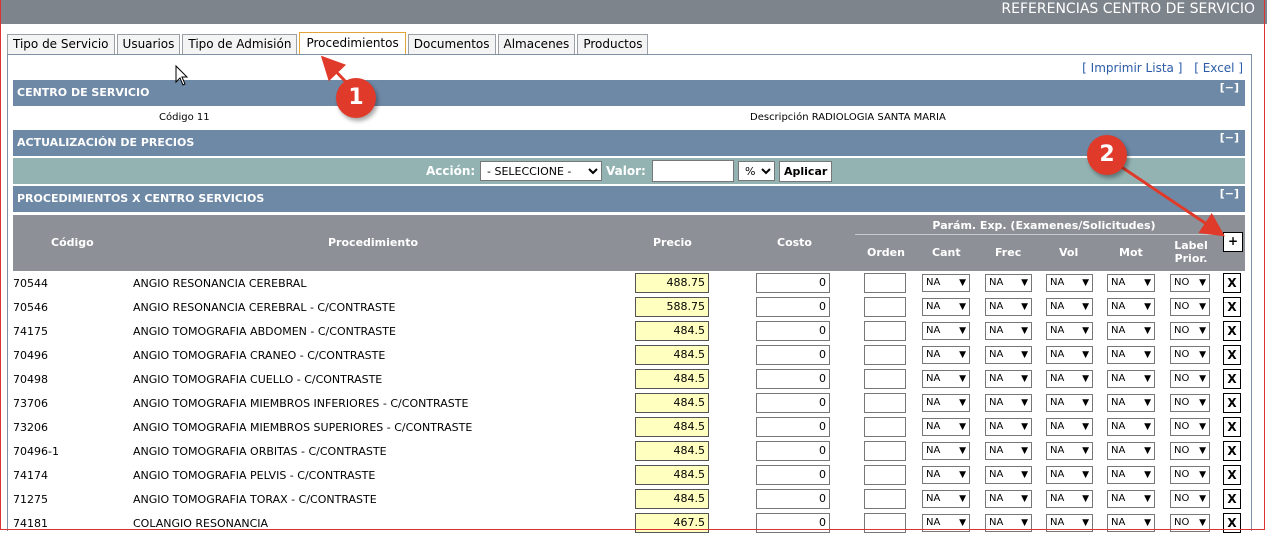  What do you see at coordinates (356, 98) in the screenshot?
I see `annotation-badge-1: 1` at bounding box center [356, 98].